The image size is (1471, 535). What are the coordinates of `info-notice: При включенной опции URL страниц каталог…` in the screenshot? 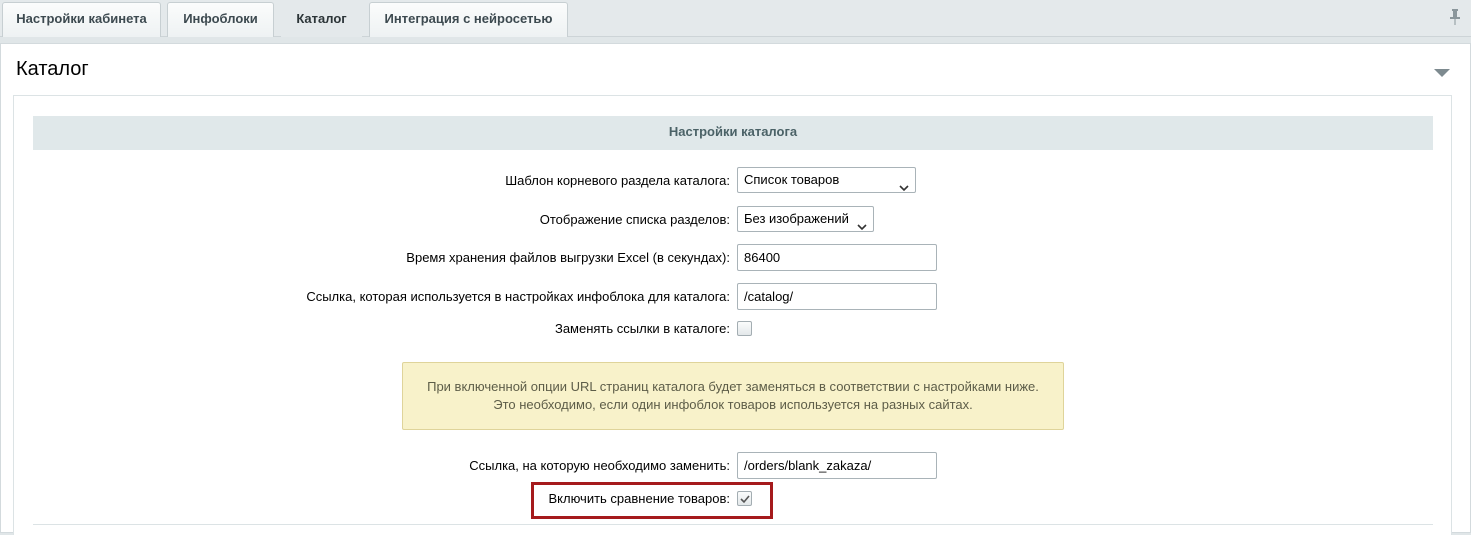 It's located at (733, 396).